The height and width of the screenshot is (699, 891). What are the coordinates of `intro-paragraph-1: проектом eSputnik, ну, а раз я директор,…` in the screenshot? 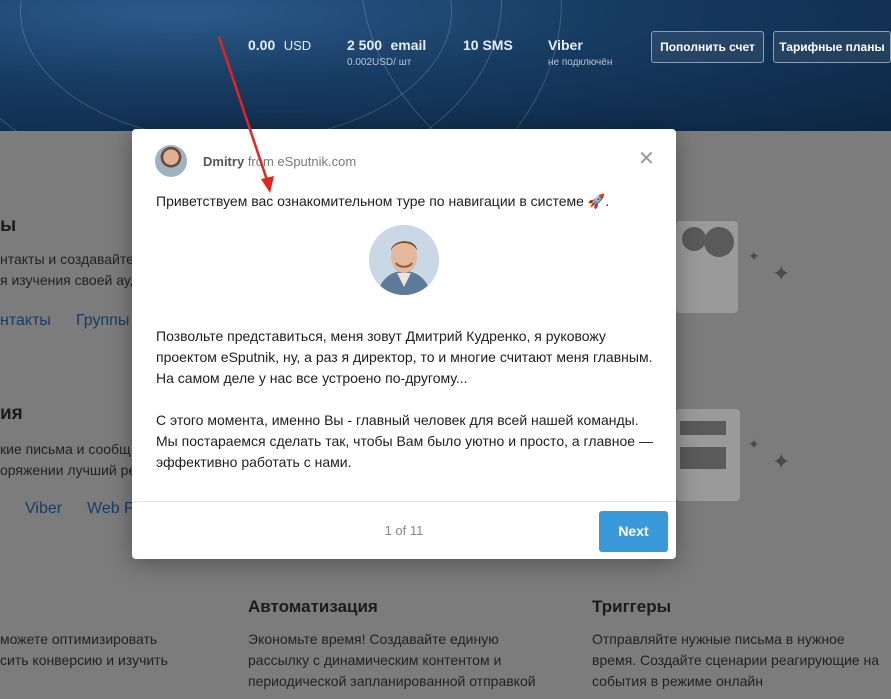 It's located at (404, 357).